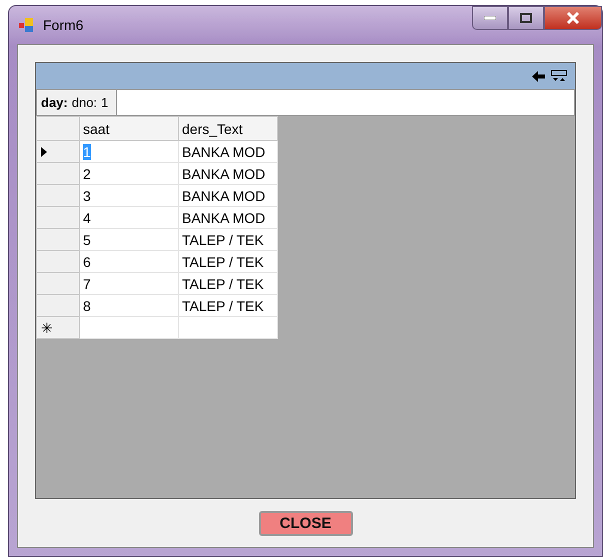 This screenshot has height=557, width=603. Describe the element at coordinates (129, 239) in the screenshot. I see `table-cell: 5` at that location.